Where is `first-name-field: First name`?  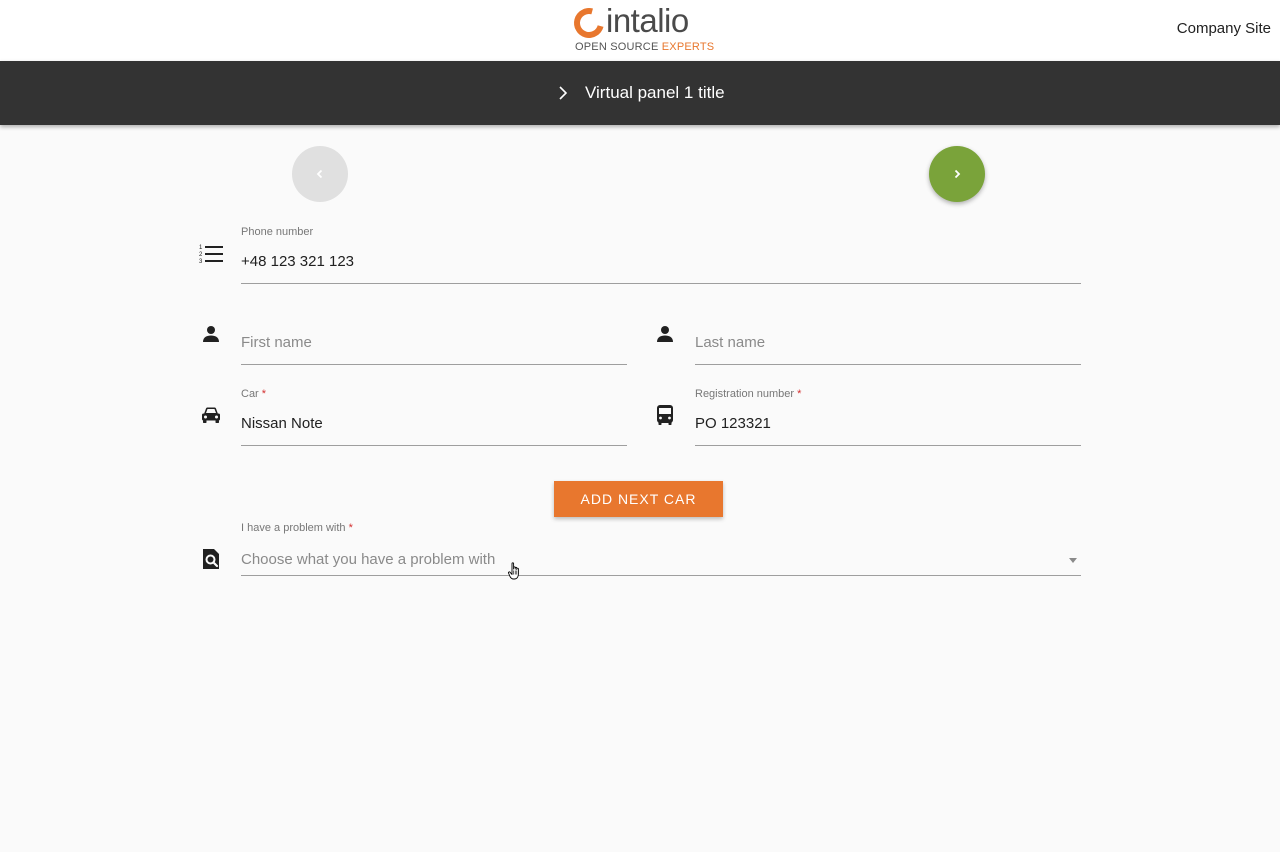
first-name-field: First name is located at coordinates (434, 336).